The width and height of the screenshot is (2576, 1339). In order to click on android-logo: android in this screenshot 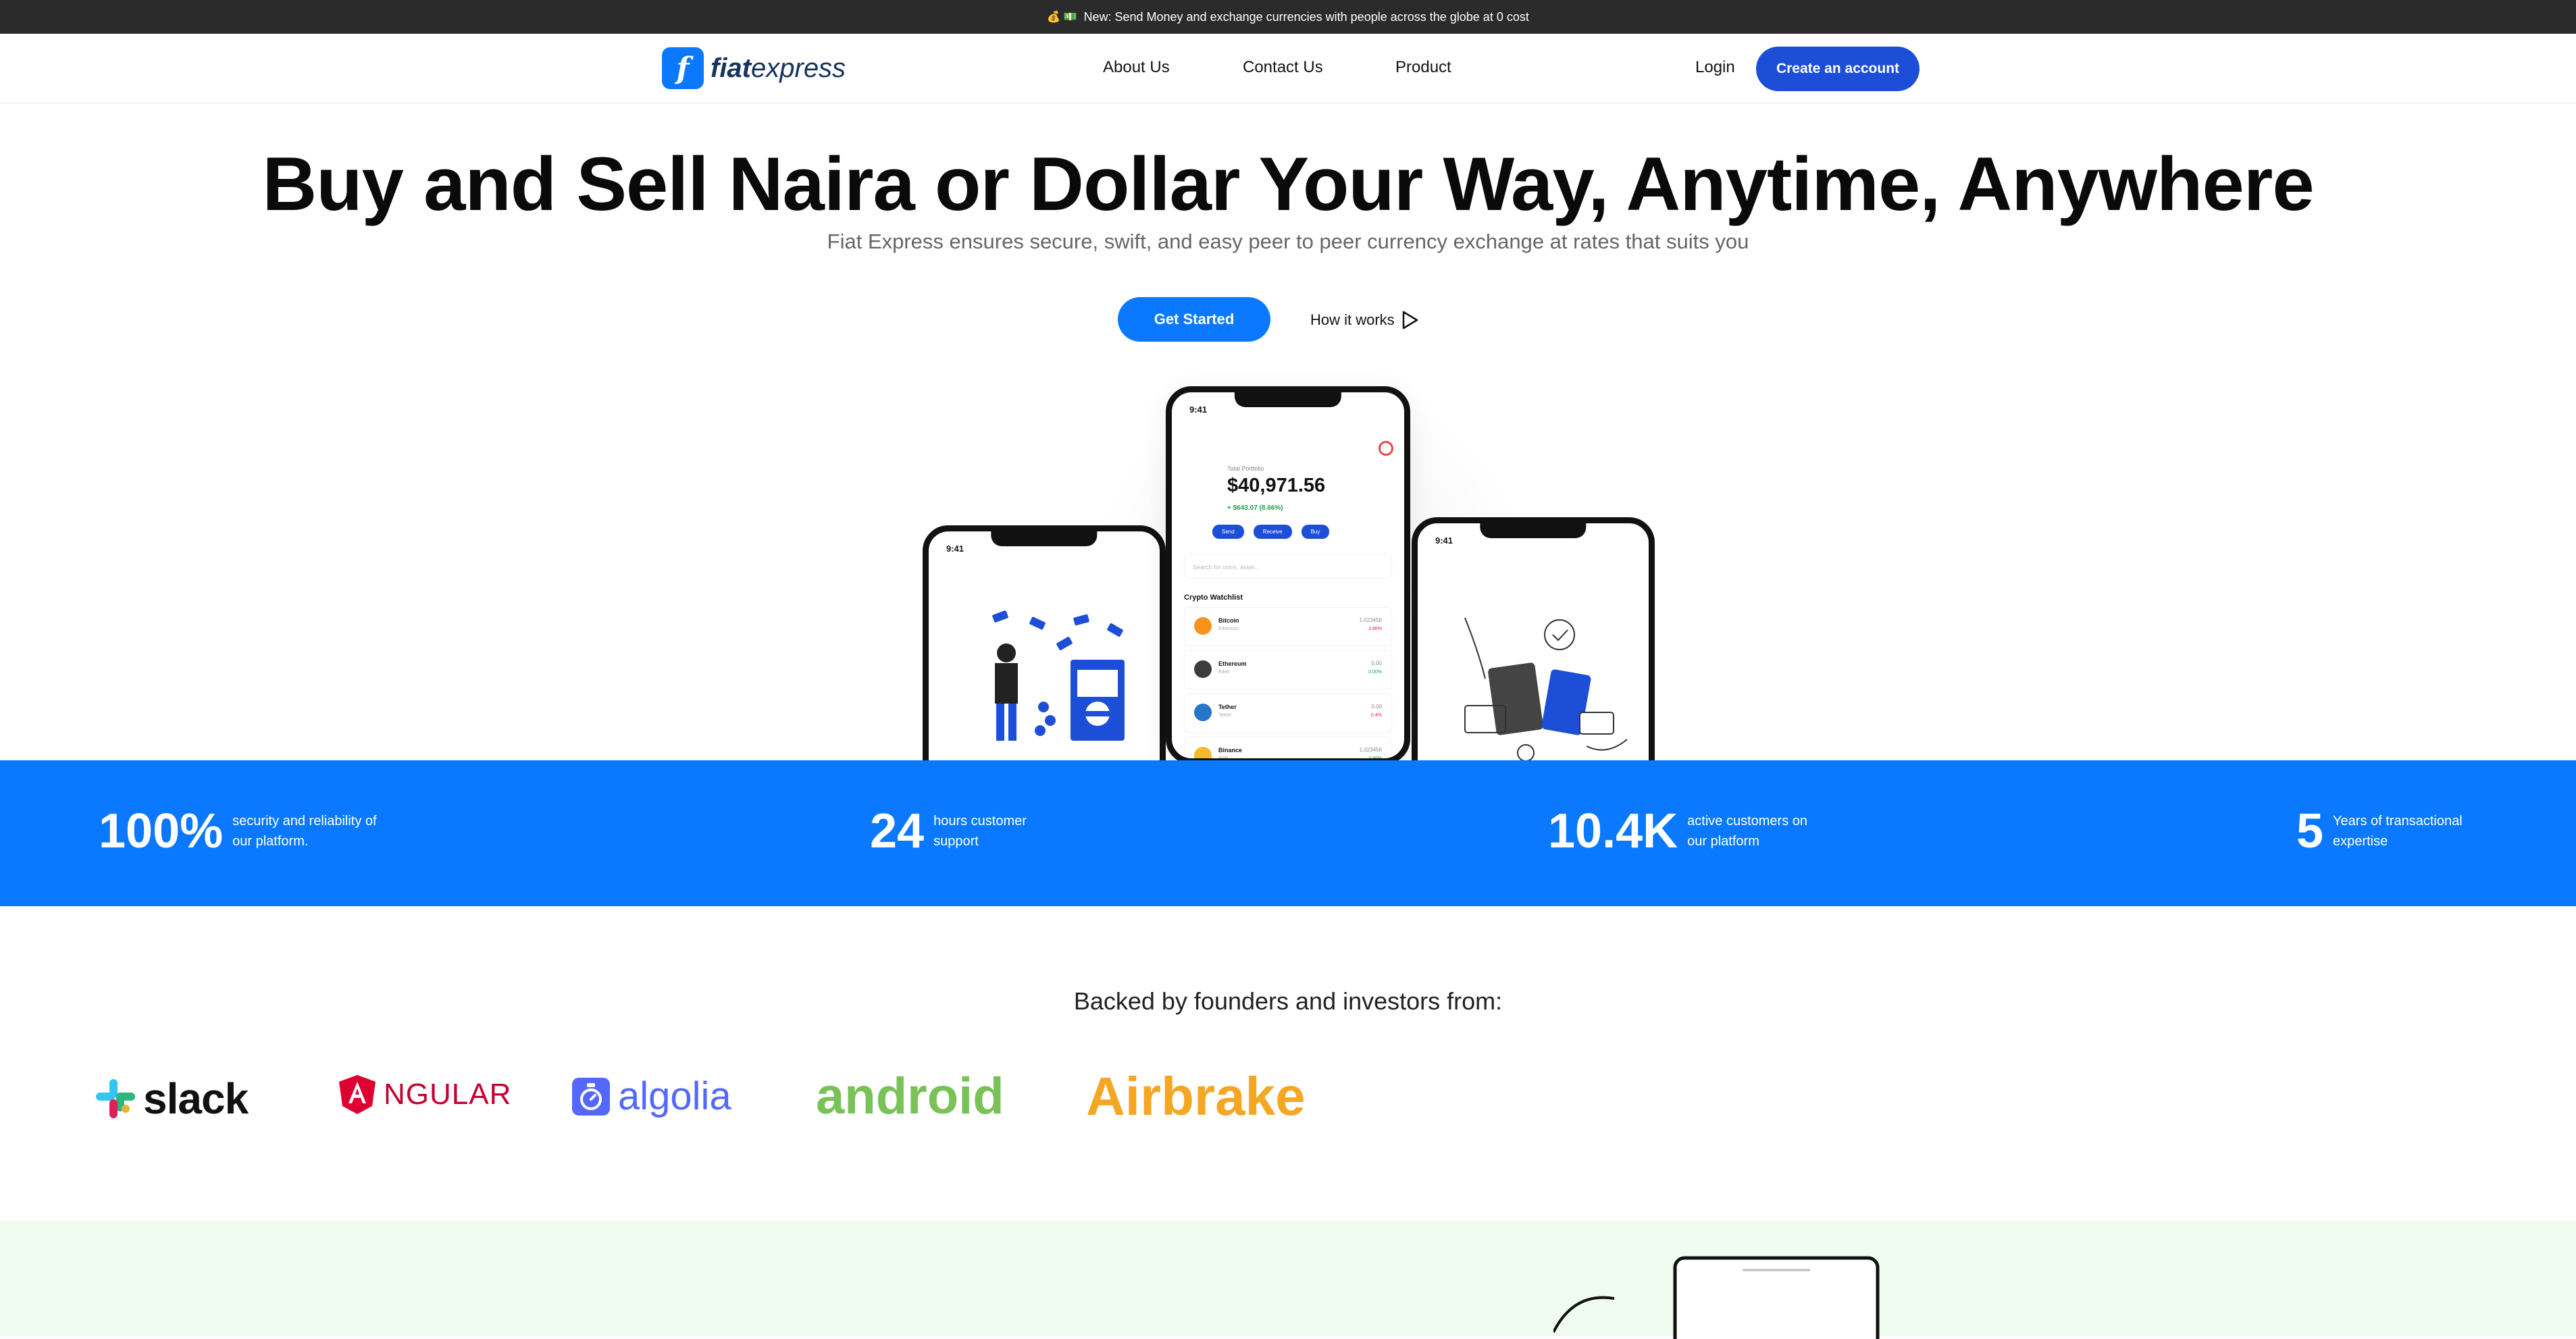, I will do `click(910, 1096)`.